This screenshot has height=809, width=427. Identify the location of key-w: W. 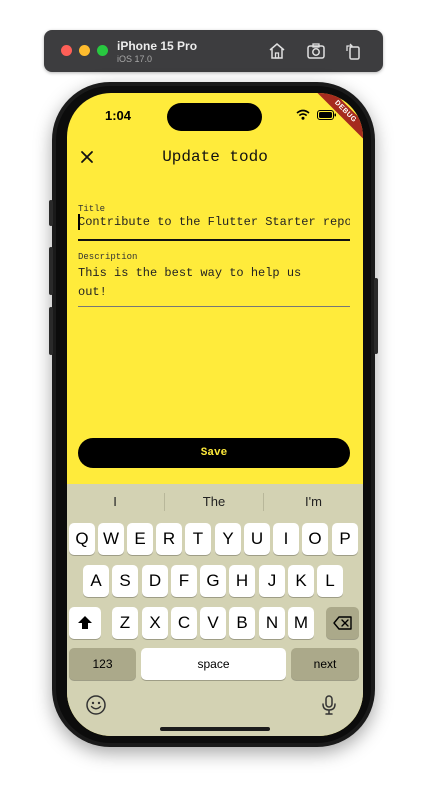
(111, 539).